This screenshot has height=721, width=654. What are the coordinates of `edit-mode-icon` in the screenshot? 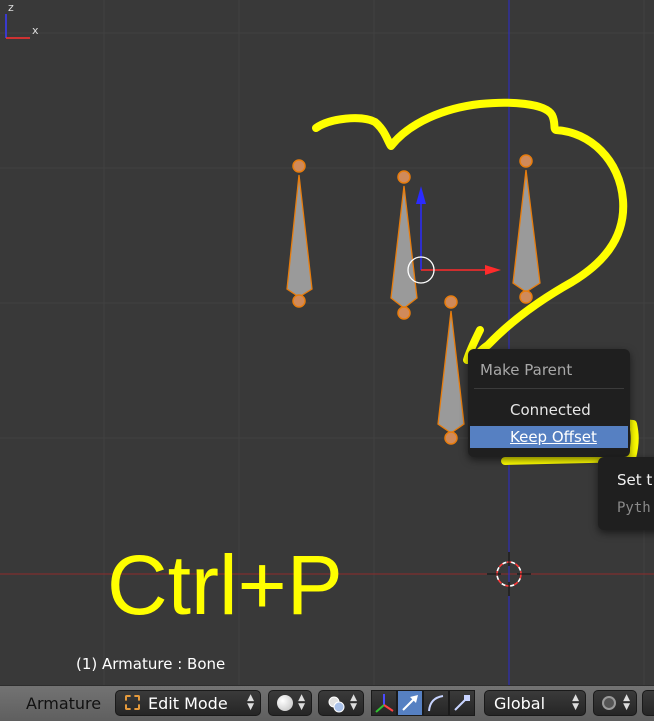 It's located at (132, 702).